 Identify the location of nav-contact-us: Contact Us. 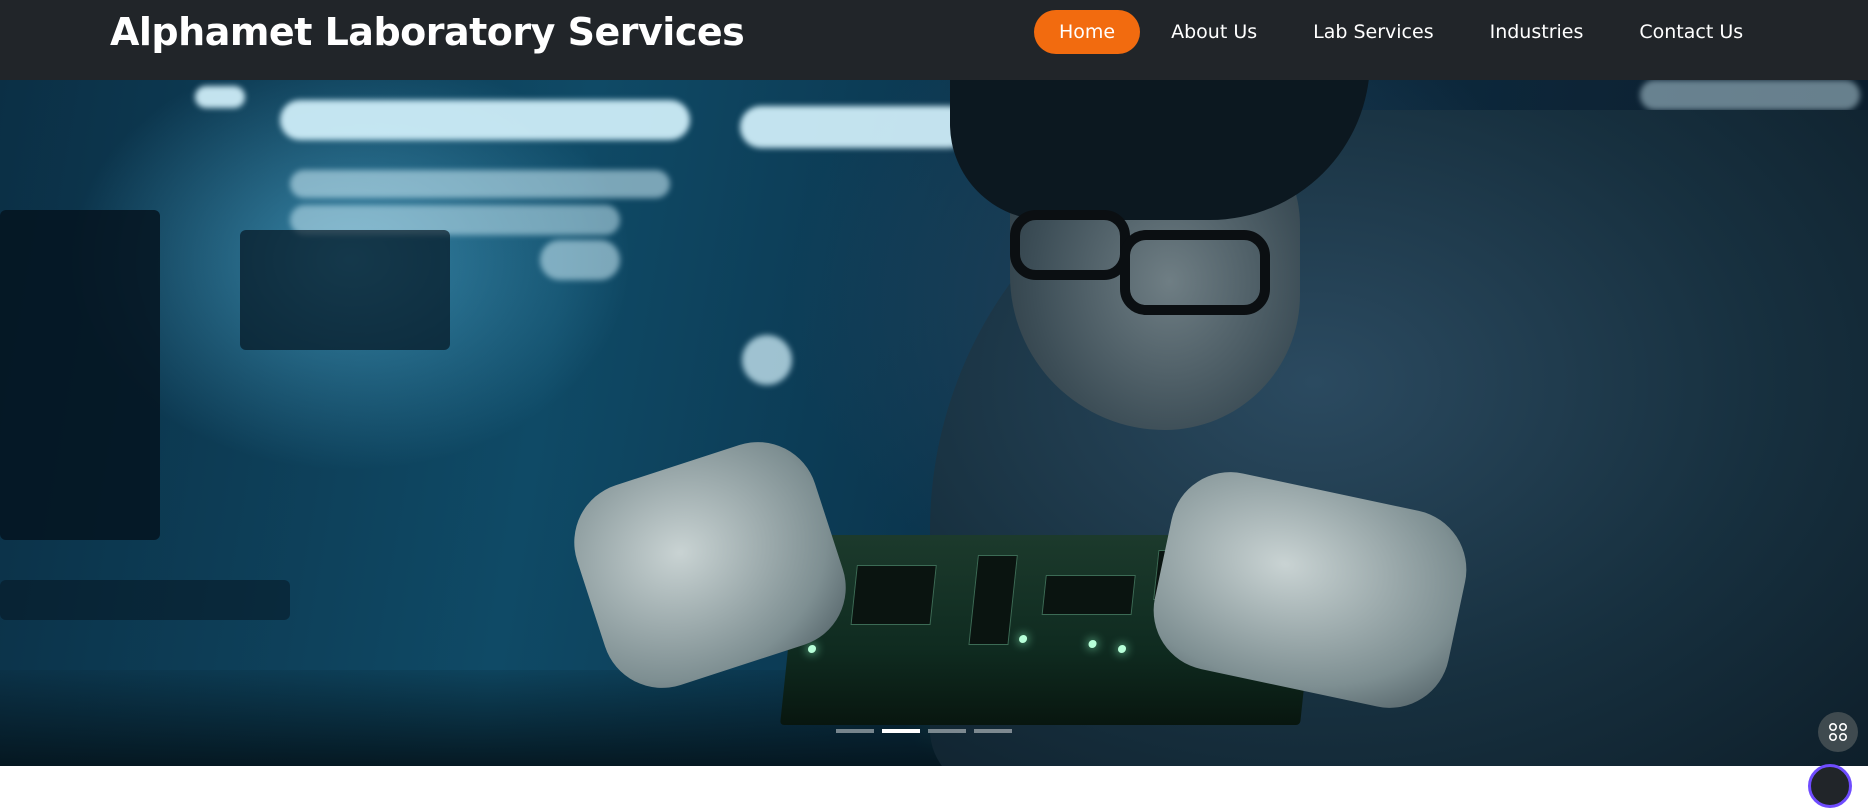
(1691, 32).